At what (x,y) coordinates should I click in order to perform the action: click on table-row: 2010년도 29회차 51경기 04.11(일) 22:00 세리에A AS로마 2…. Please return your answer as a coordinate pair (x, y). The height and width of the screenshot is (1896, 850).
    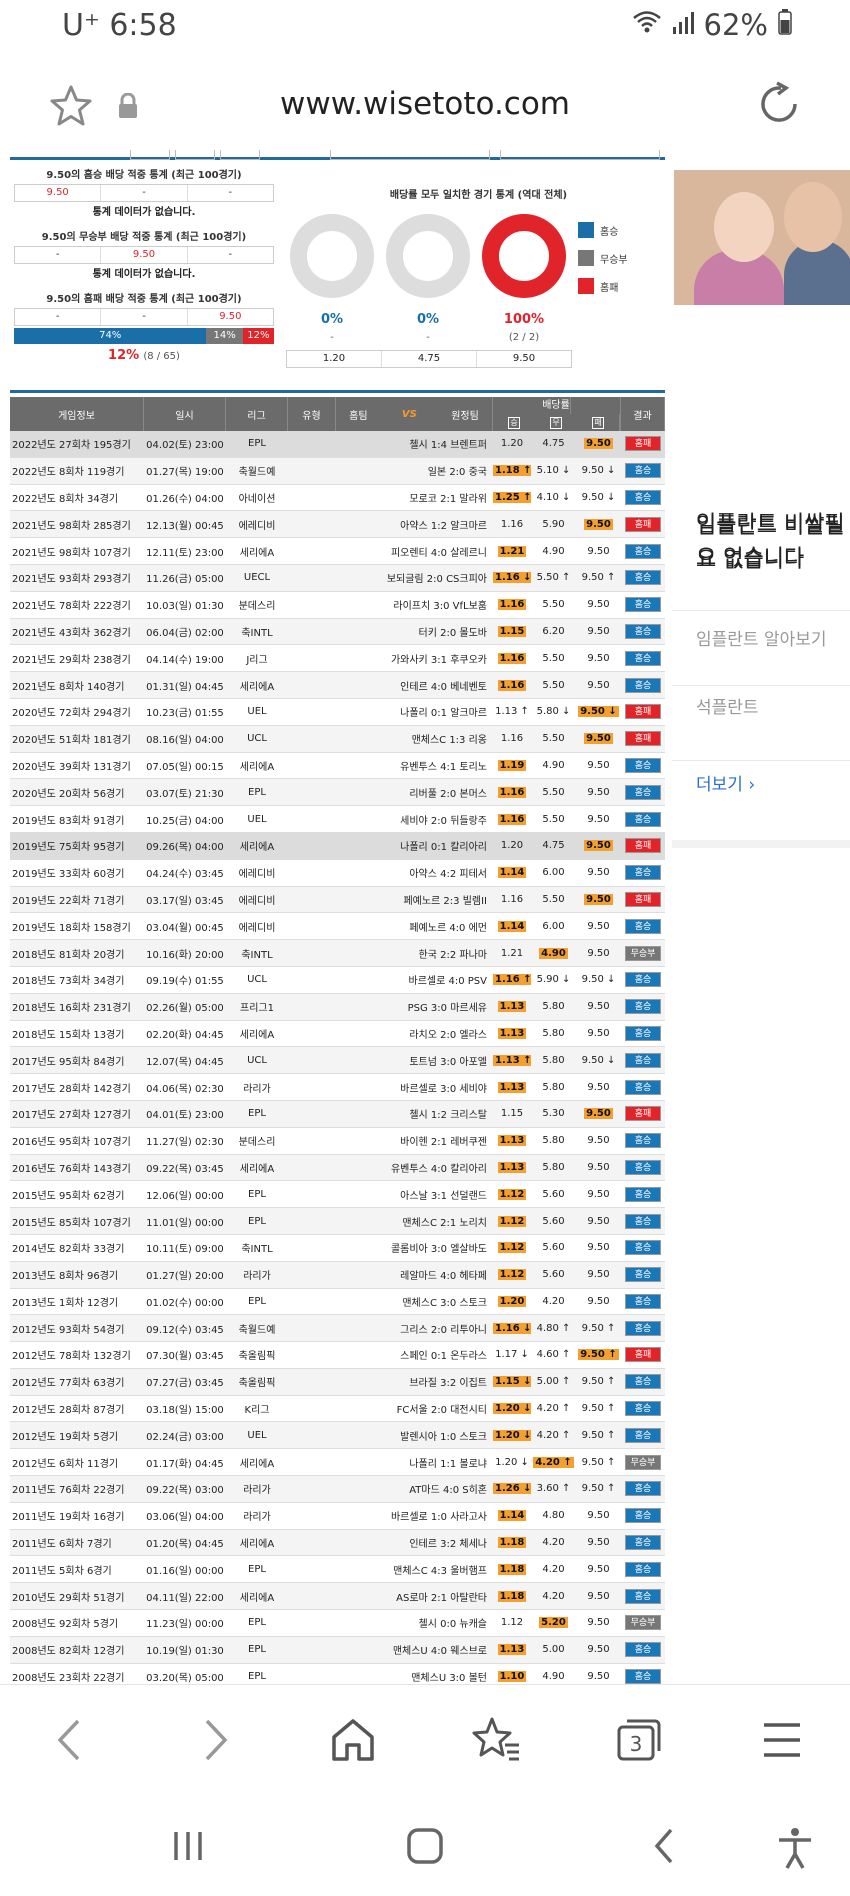
    Looking at the image, I should click on (337, 1597).